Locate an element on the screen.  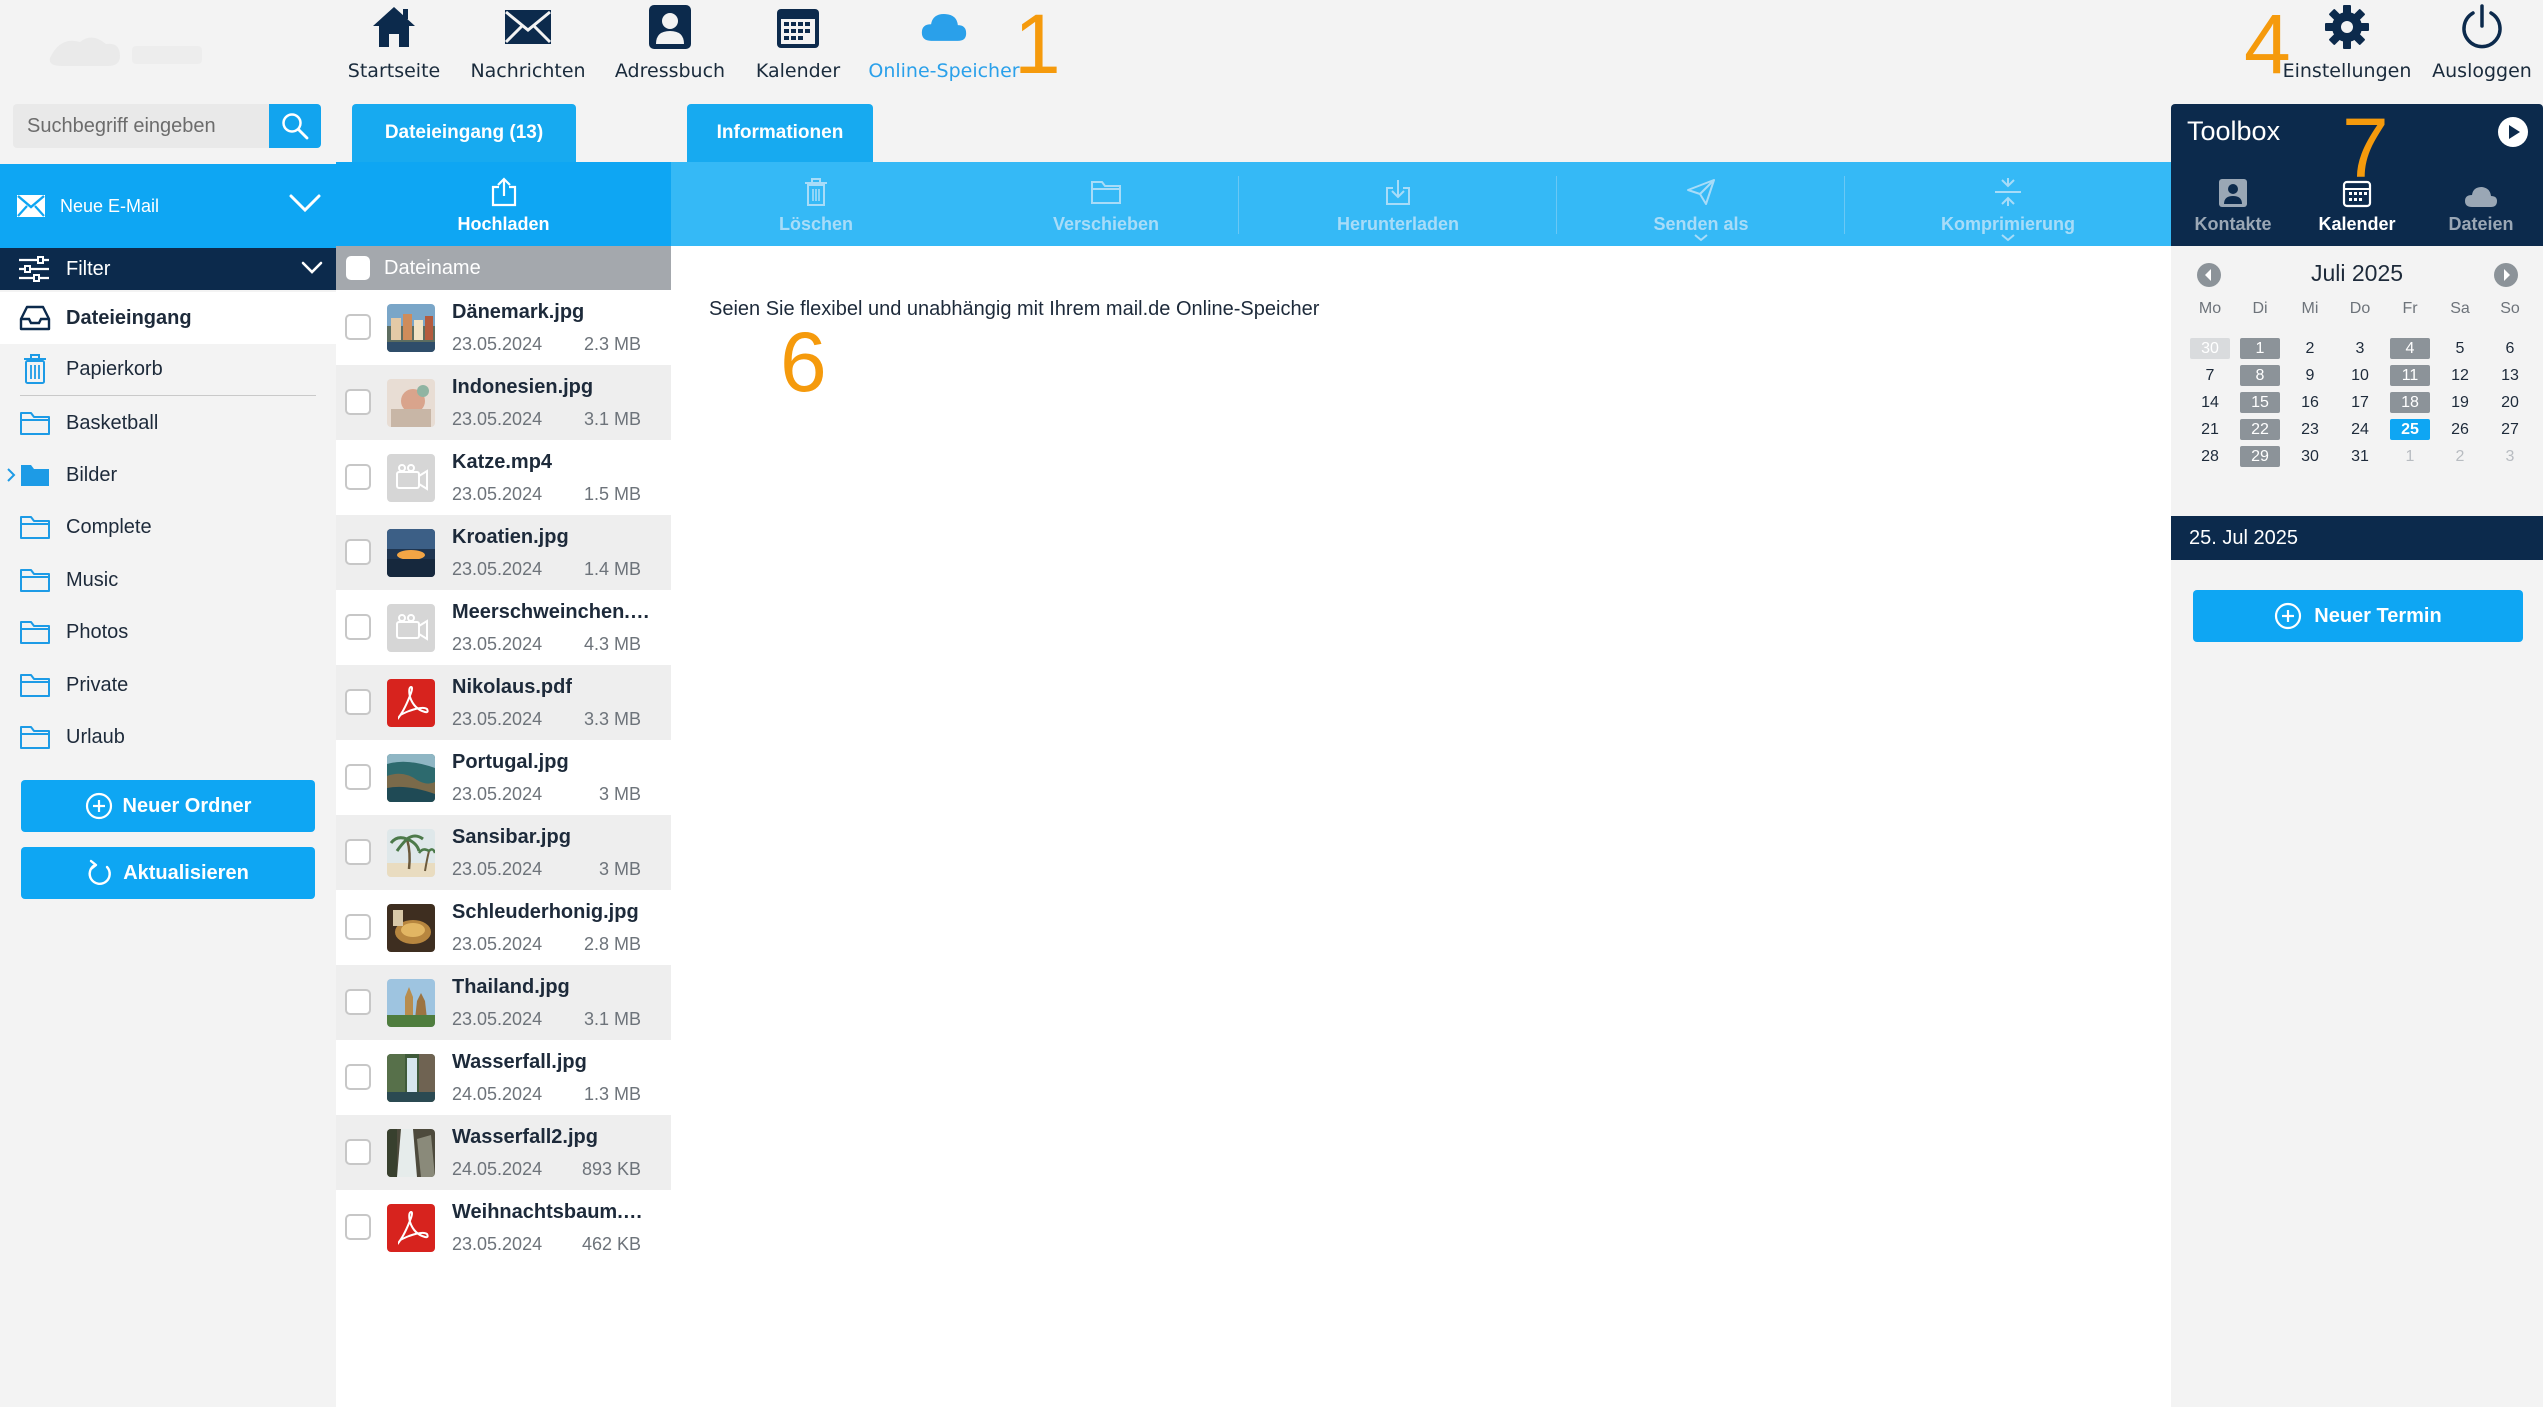
folder-bilder: Bilder is located at coordinates (168, 475).